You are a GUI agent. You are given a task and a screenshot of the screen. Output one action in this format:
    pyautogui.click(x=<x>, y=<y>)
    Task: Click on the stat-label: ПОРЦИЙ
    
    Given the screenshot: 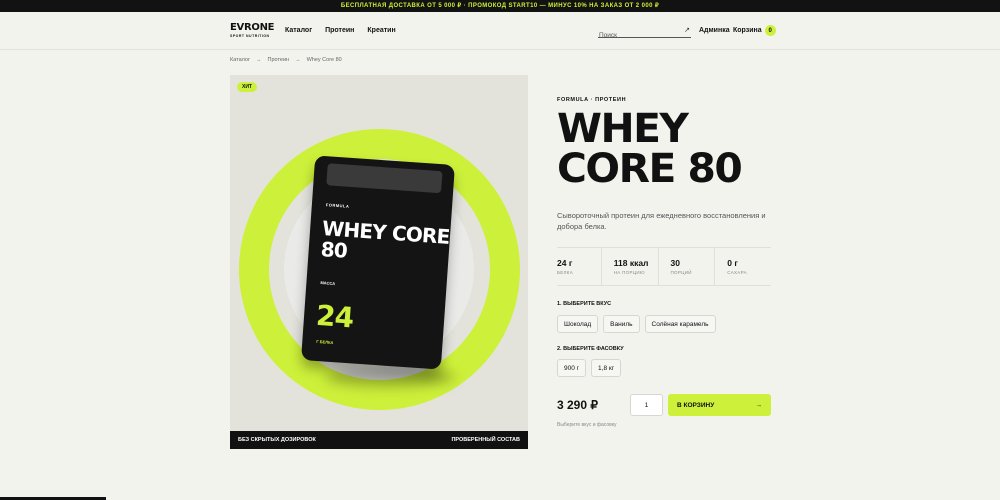 What is the action you would take?
    pyautogui.click(x=681, y=272)
    